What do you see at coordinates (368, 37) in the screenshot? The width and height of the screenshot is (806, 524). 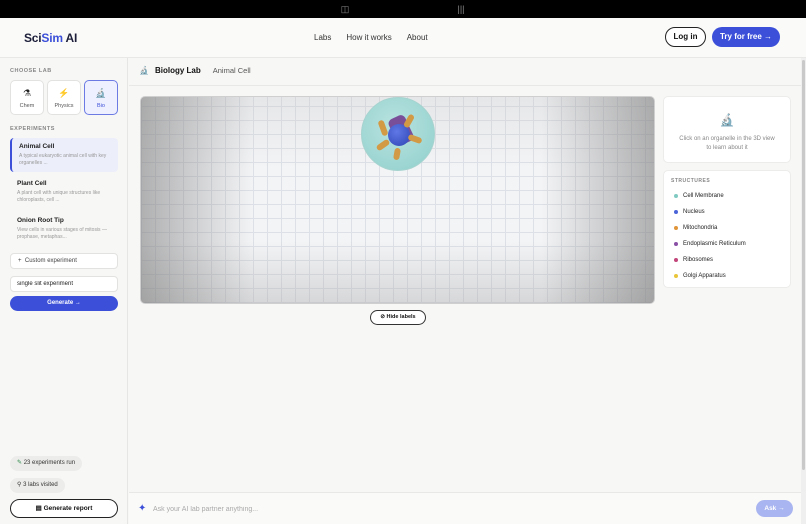 I see `nav-link-how-it-works: How it works` at bounding box center [368, 37].